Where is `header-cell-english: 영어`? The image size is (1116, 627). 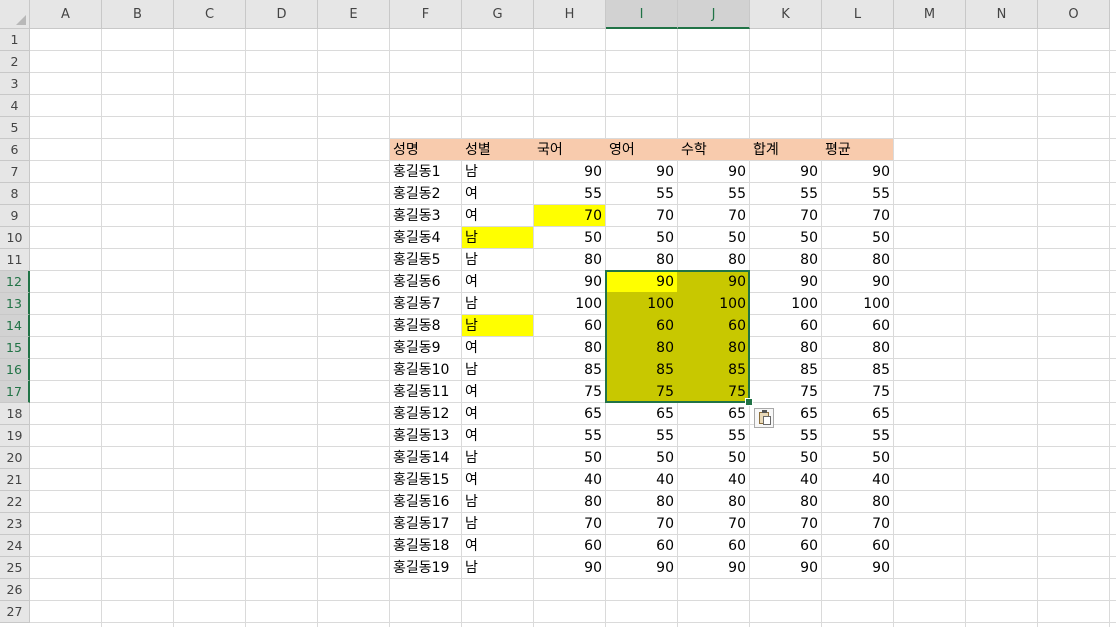 header-cell-english: 영어 is located at coordinates (641, 150).